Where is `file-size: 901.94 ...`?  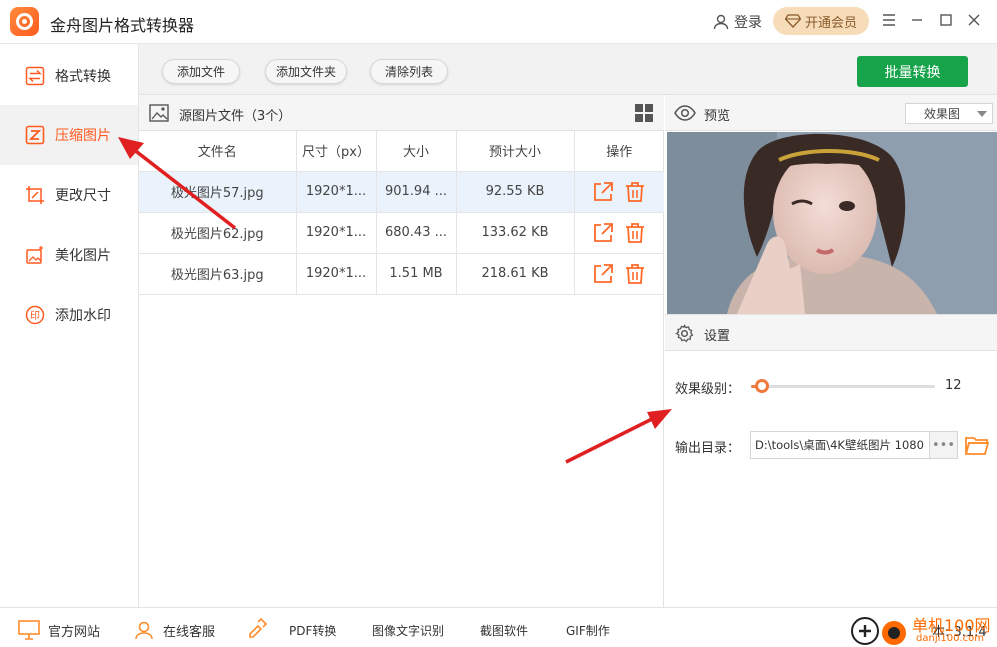
file-size: 901.94 ... is located at coordinates (416, 192).